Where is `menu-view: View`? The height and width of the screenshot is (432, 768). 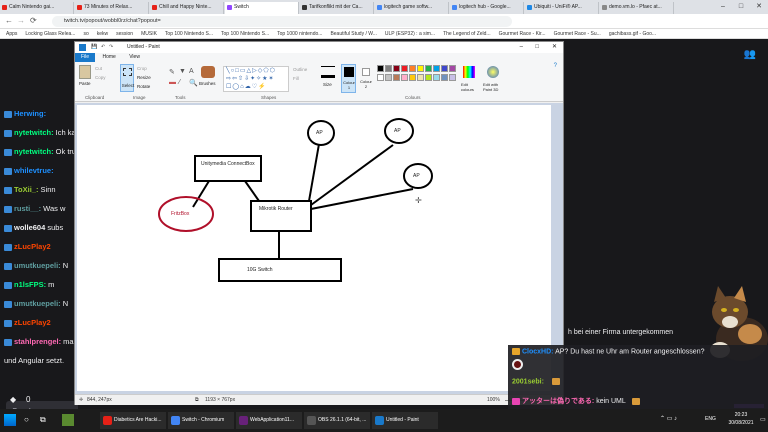 menu-view: View is located at coordinates (134, 57).